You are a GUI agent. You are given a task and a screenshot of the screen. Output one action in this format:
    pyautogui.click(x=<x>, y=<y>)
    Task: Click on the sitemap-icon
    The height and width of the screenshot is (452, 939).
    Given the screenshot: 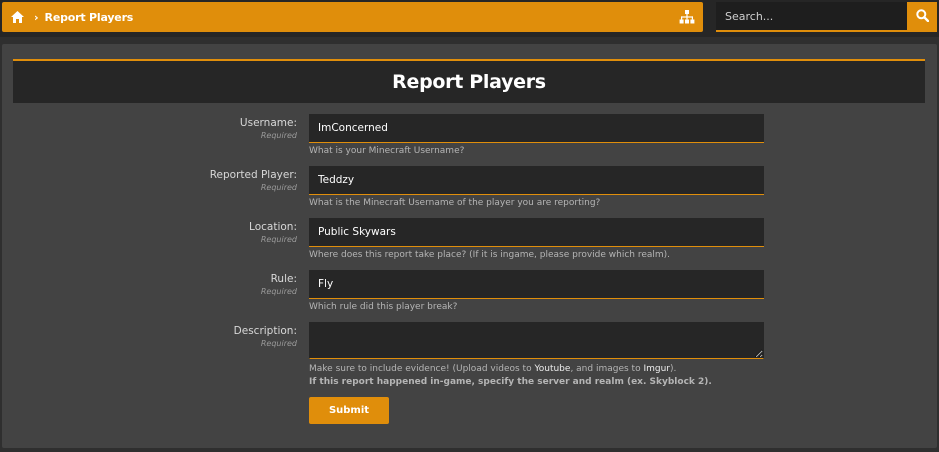 What is the action you would take?
    pyautogui.click(x=687, y=17)
    